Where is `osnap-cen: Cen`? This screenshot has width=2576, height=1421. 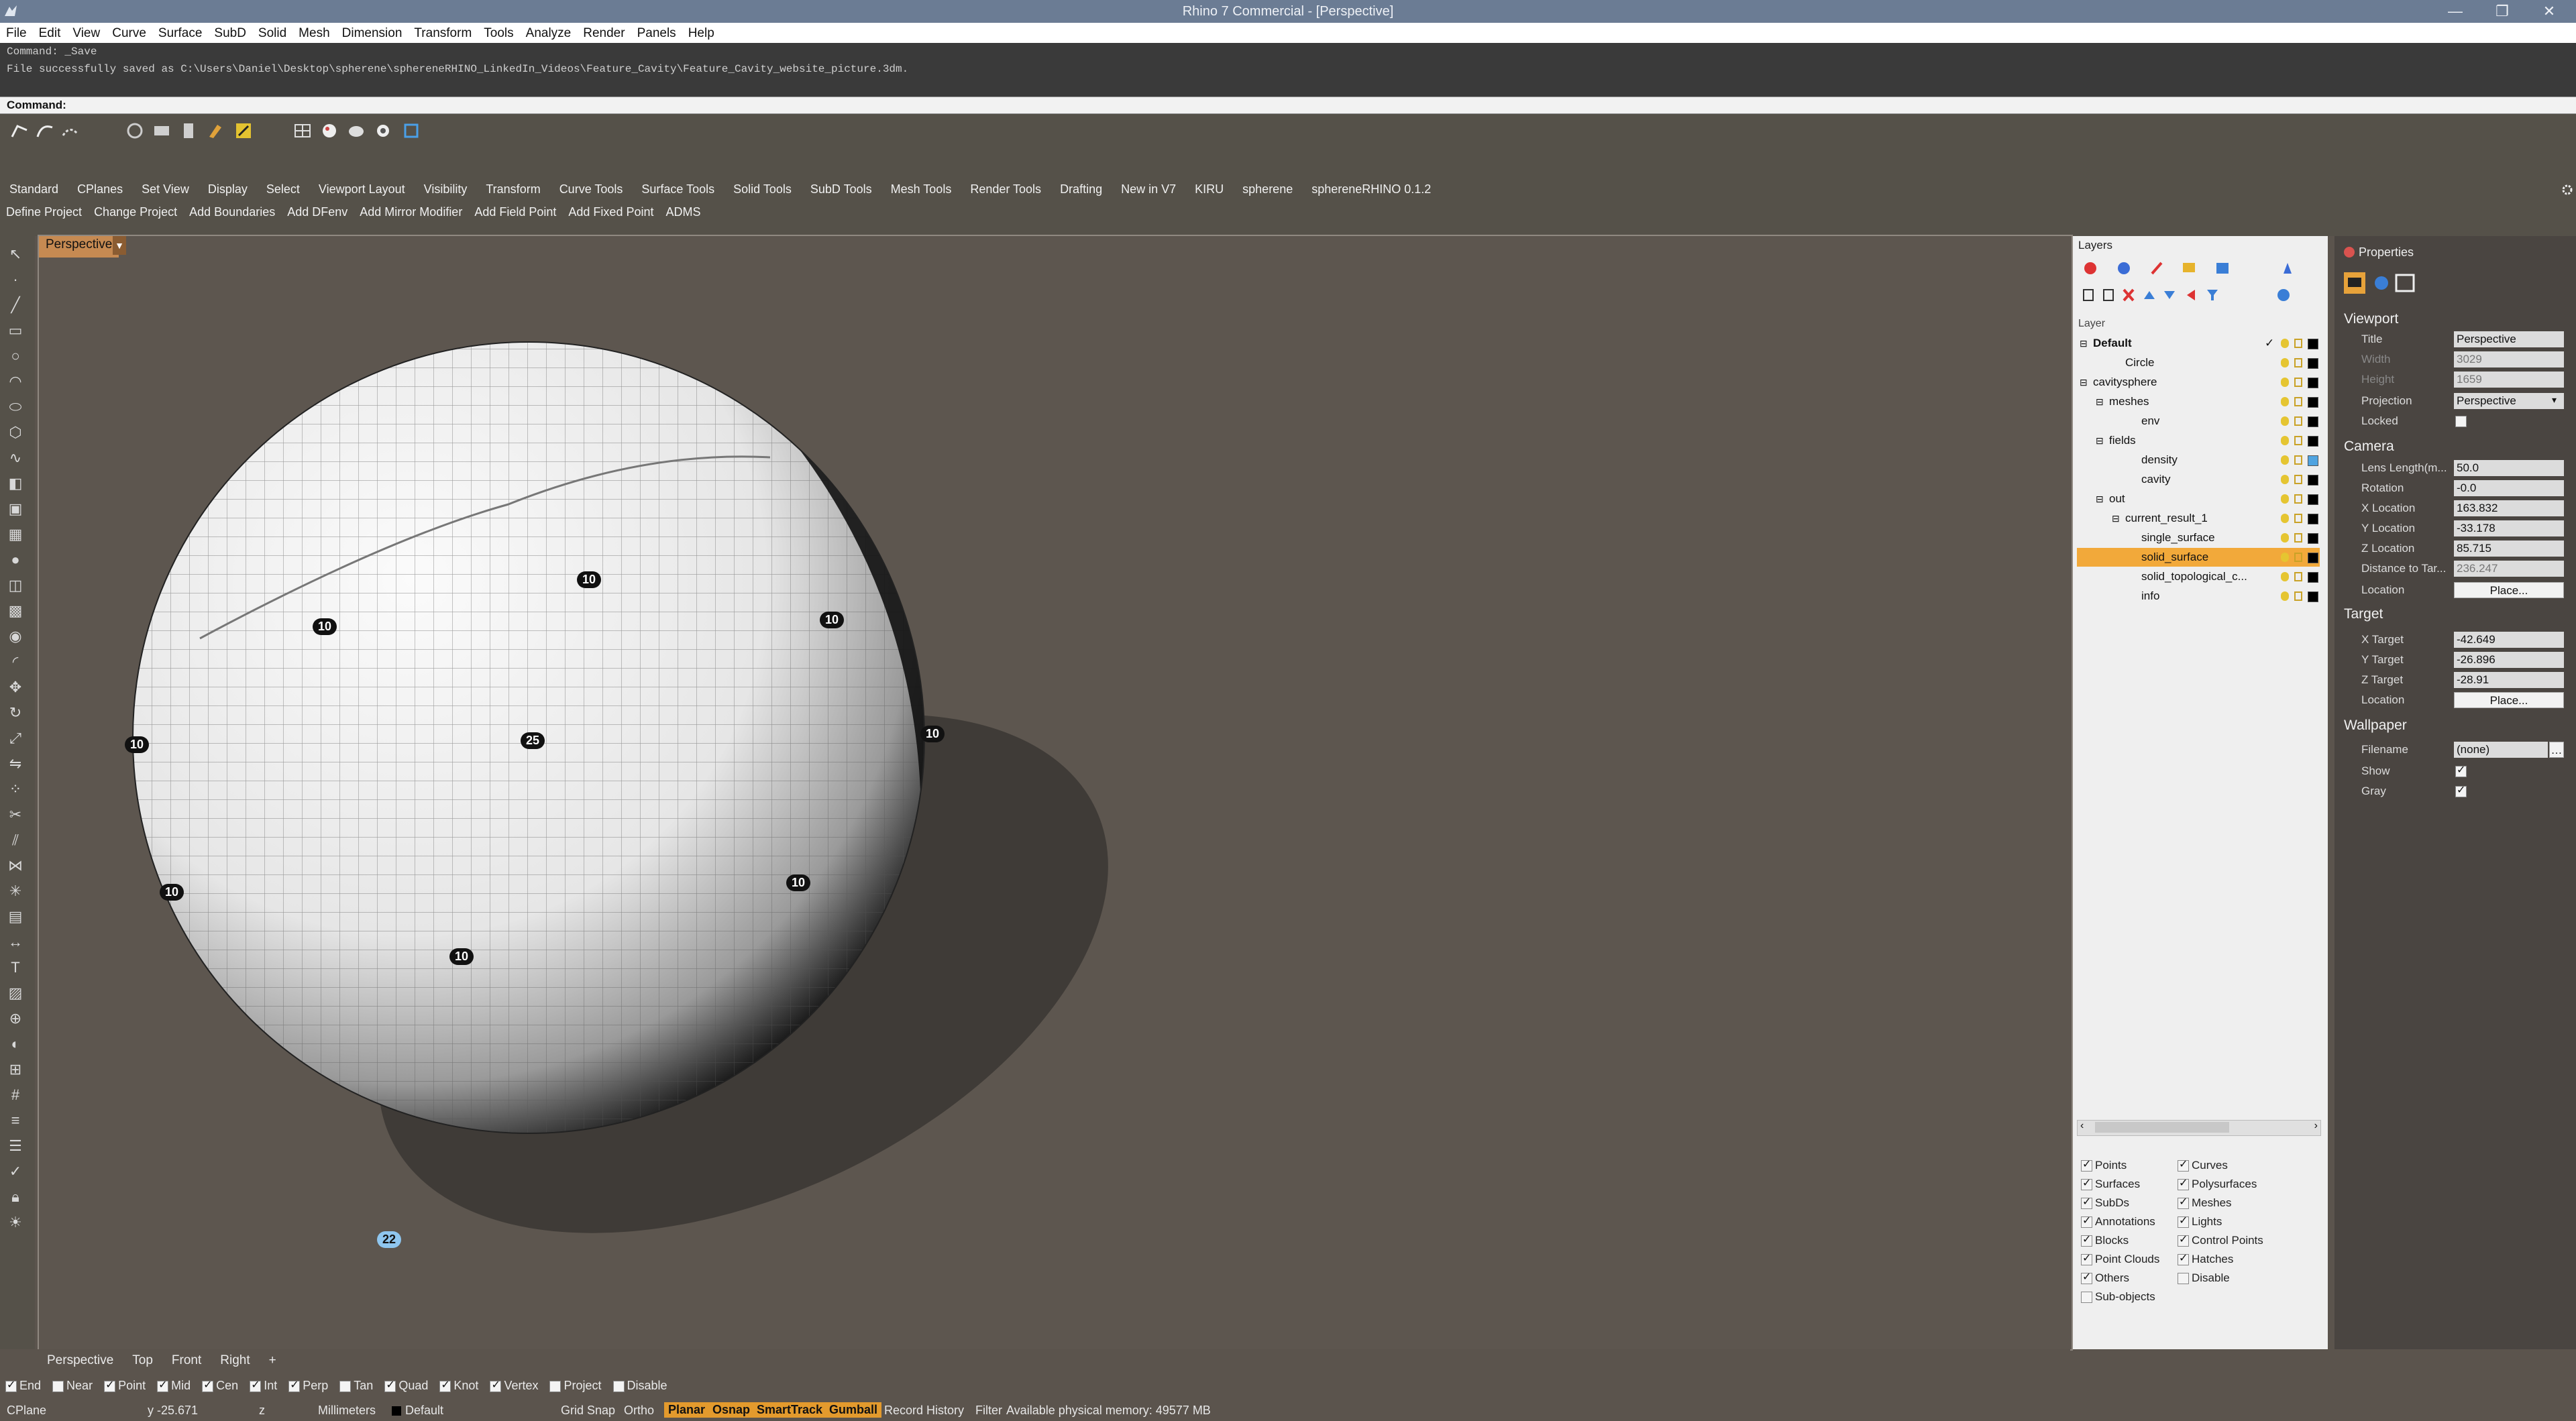 osnap-cen: Cen is located at coordinates (219, 1384).